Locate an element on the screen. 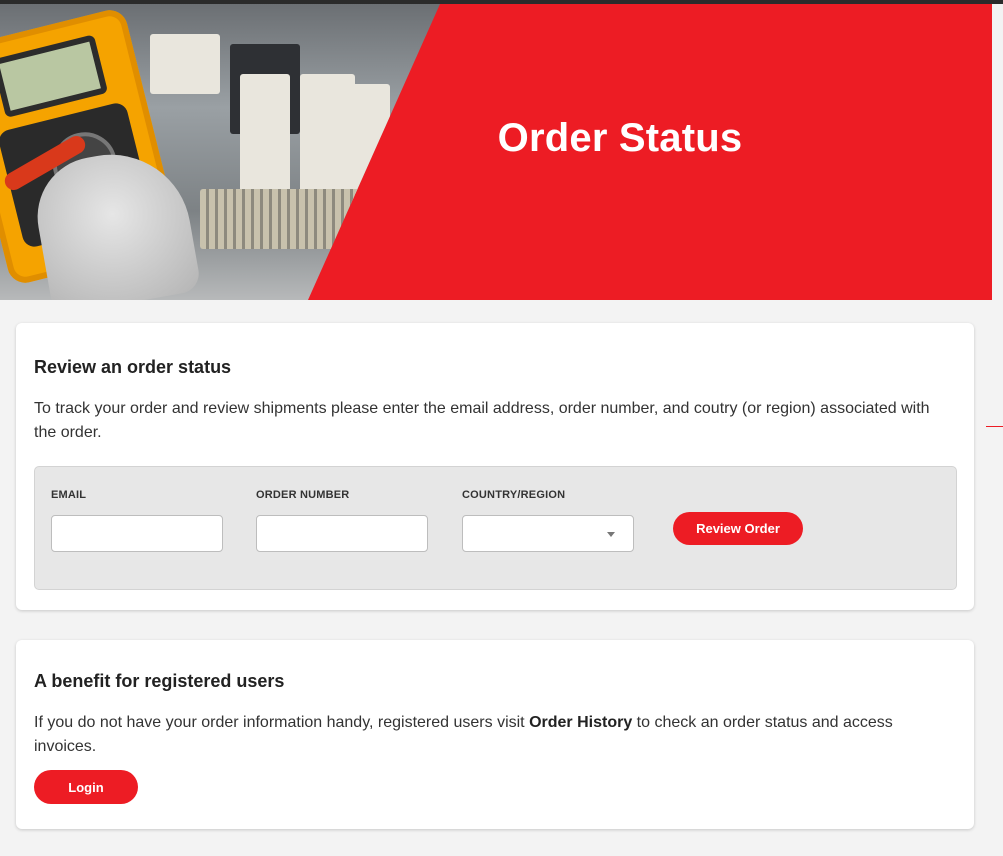  email-label: EMAIL is located at coordinates (69, 495).